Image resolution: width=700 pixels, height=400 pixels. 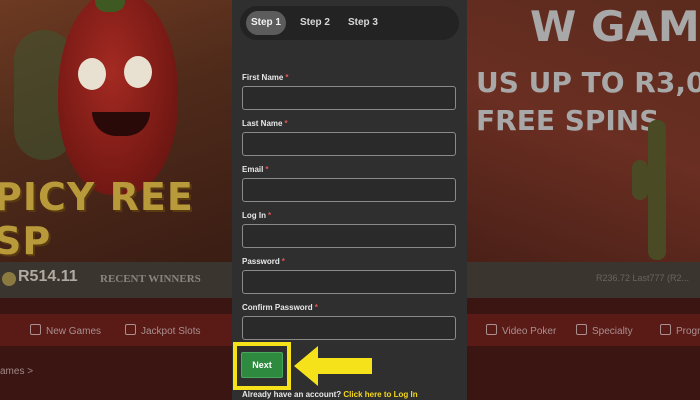 What do you see at coordinates (35, 329) in the screenshot?
I see `star-icon` at bounding box center [35, 329].